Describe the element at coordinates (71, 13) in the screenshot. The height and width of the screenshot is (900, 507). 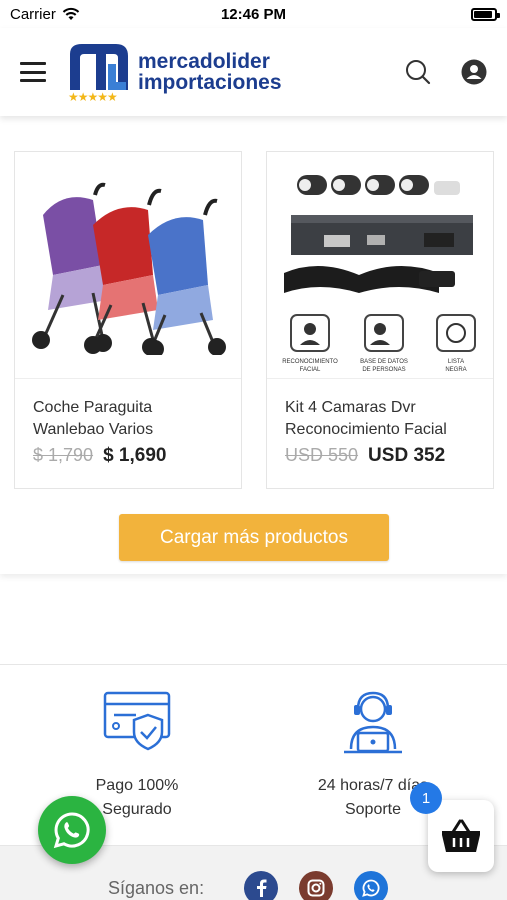
I see `wifi-icon` at that location.